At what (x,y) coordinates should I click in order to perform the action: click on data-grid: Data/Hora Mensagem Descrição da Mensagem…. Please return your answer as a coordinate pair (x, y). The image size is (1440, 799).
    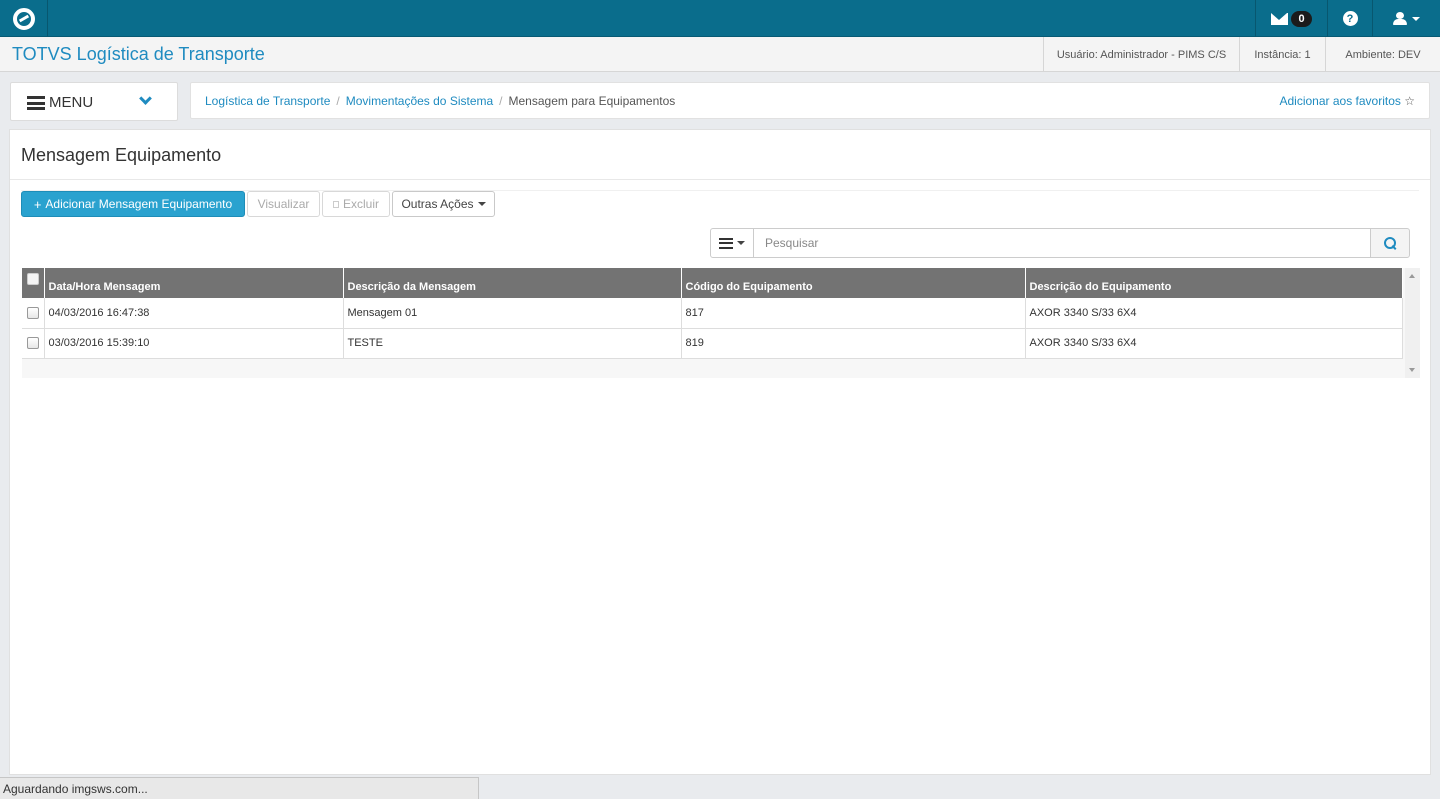
    Looking at the image, I should click on (721, 323).